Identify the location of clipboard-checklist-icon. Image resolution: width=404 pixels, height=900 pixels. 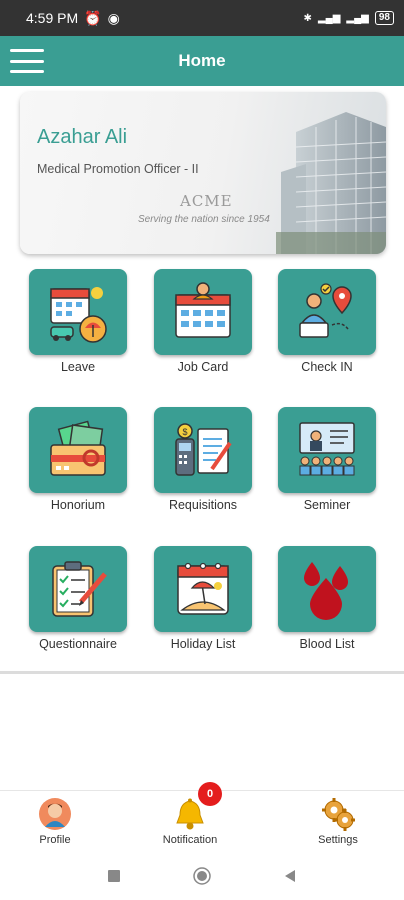
(79, 589).